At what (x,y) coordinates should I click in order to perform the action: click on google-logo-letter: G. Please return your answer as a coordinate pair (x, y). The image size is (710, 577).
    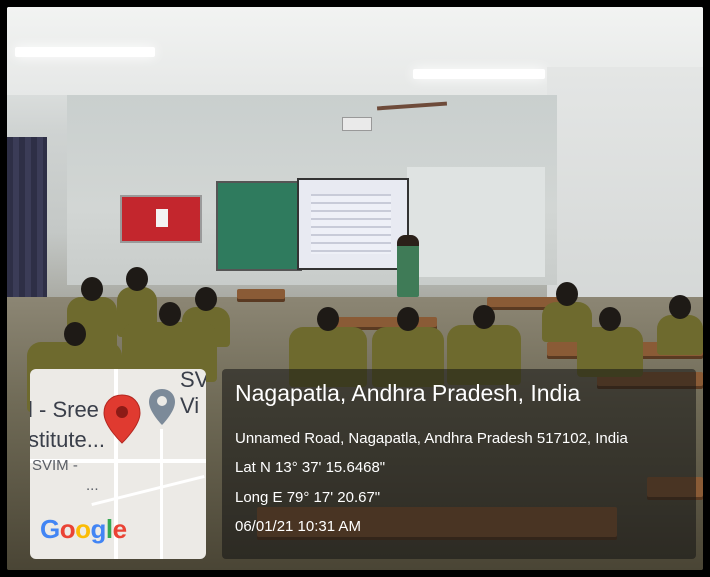
    Looking at the image, I should click on (50, 529).